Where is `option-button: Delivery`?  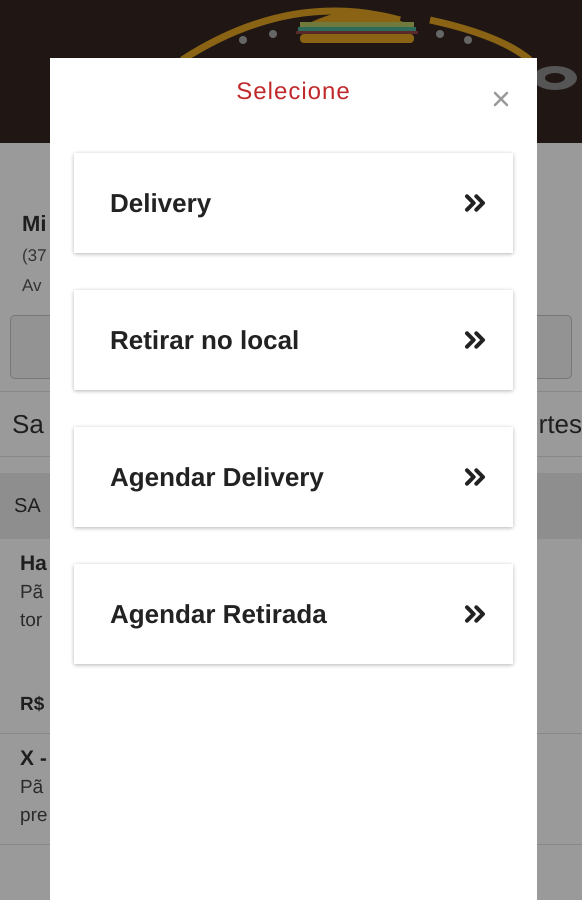
option-button: Delivery is located at coordinates (293, 203).